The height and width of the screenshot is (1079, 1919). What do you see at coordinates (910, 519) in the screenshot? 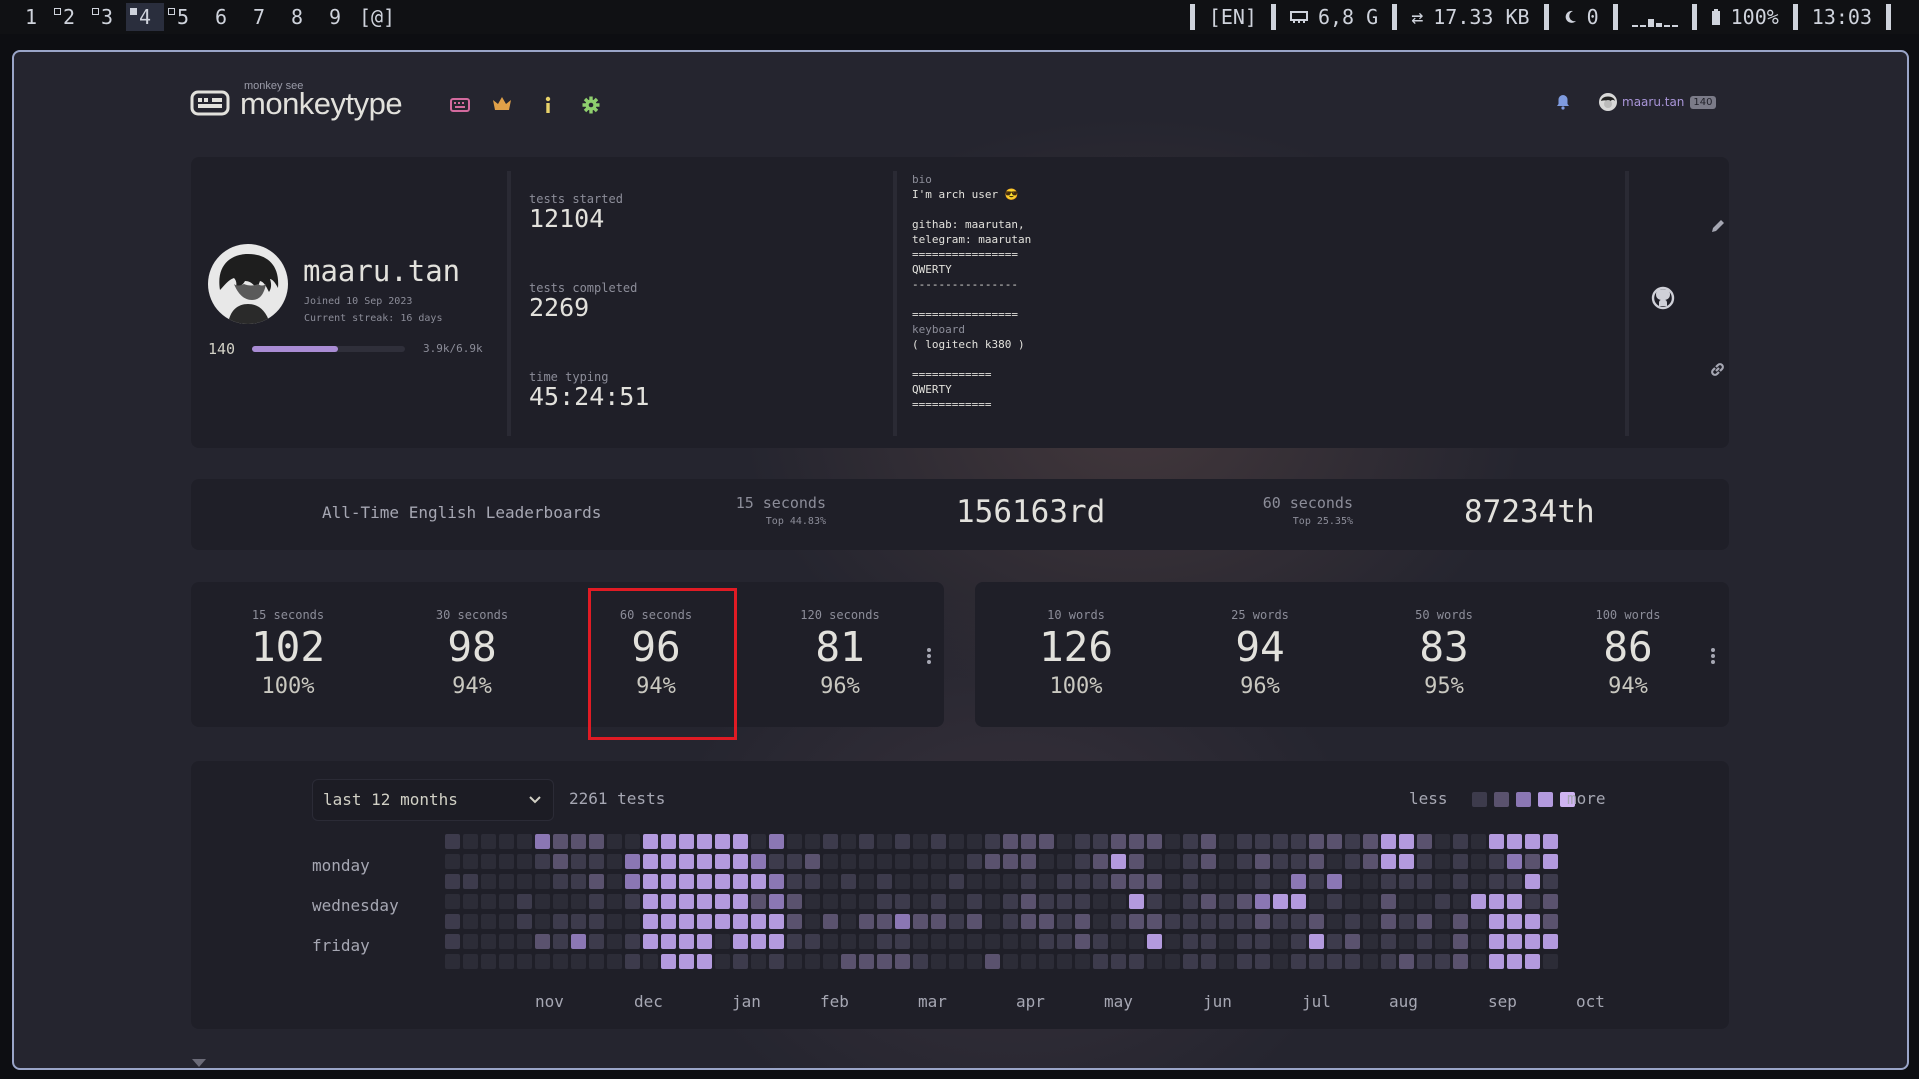
I see `leaderboard-15s: 15 seconds Top 44.83% 156163rd` at bounding box center [910, 519].